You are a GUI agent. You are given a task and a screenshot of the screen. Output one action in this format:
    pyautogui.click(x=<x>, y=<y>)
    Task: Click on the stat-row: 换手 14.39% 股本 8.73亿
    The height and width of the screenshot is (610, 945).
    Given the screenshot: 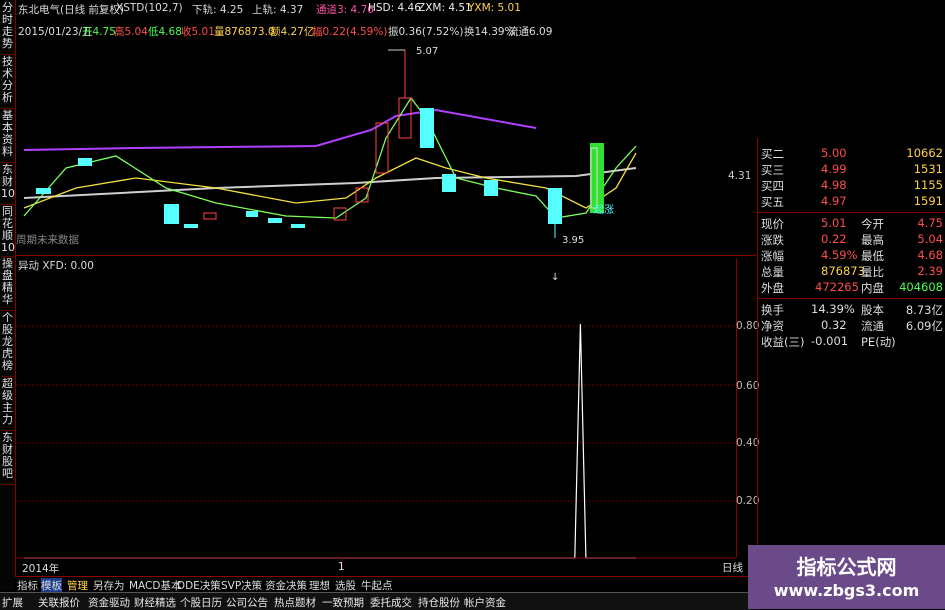 What is the action you would take?
    pyautogui.click(x=852, y=309)
    